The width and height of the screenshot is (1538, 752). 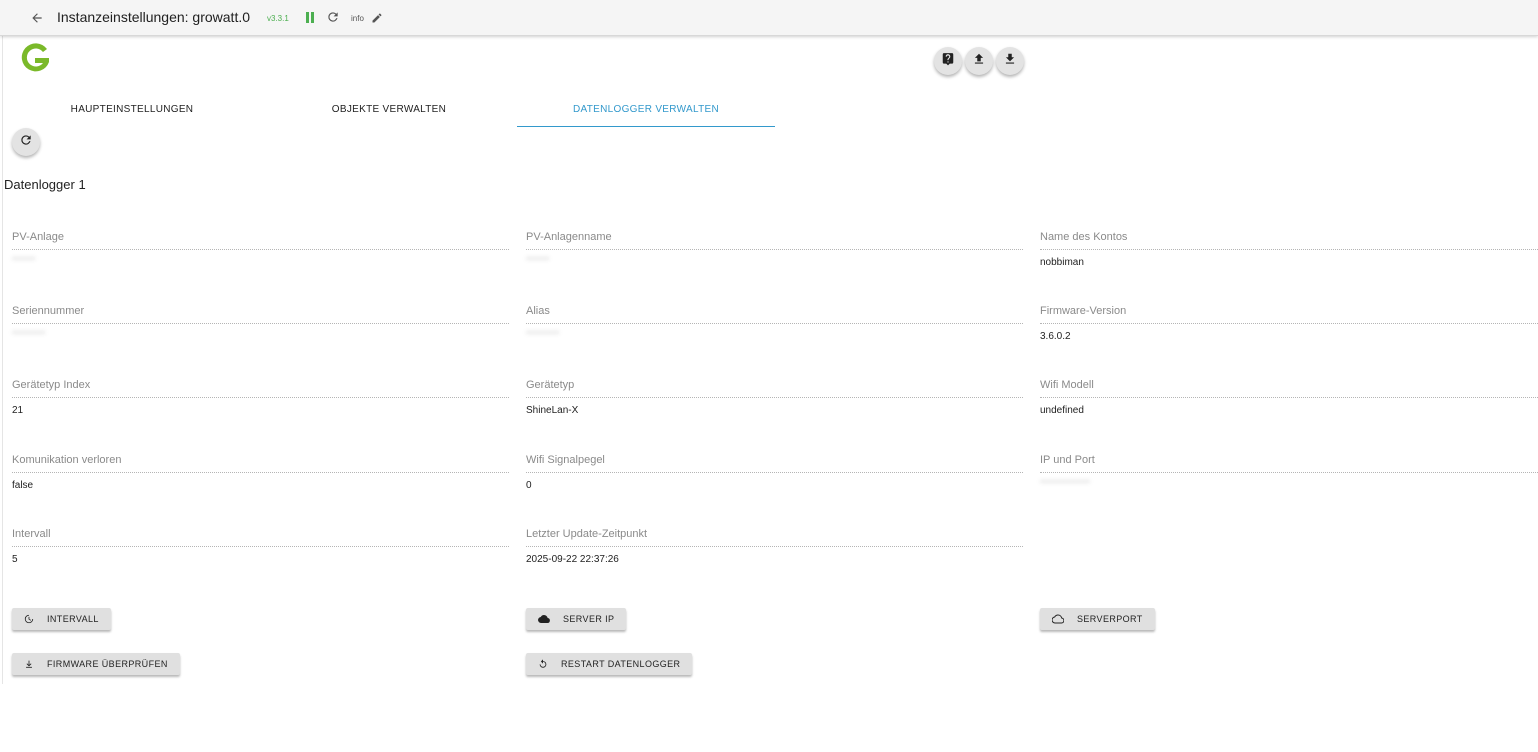 I want to click on back-arrow-icon, so click(x=37, y=18).